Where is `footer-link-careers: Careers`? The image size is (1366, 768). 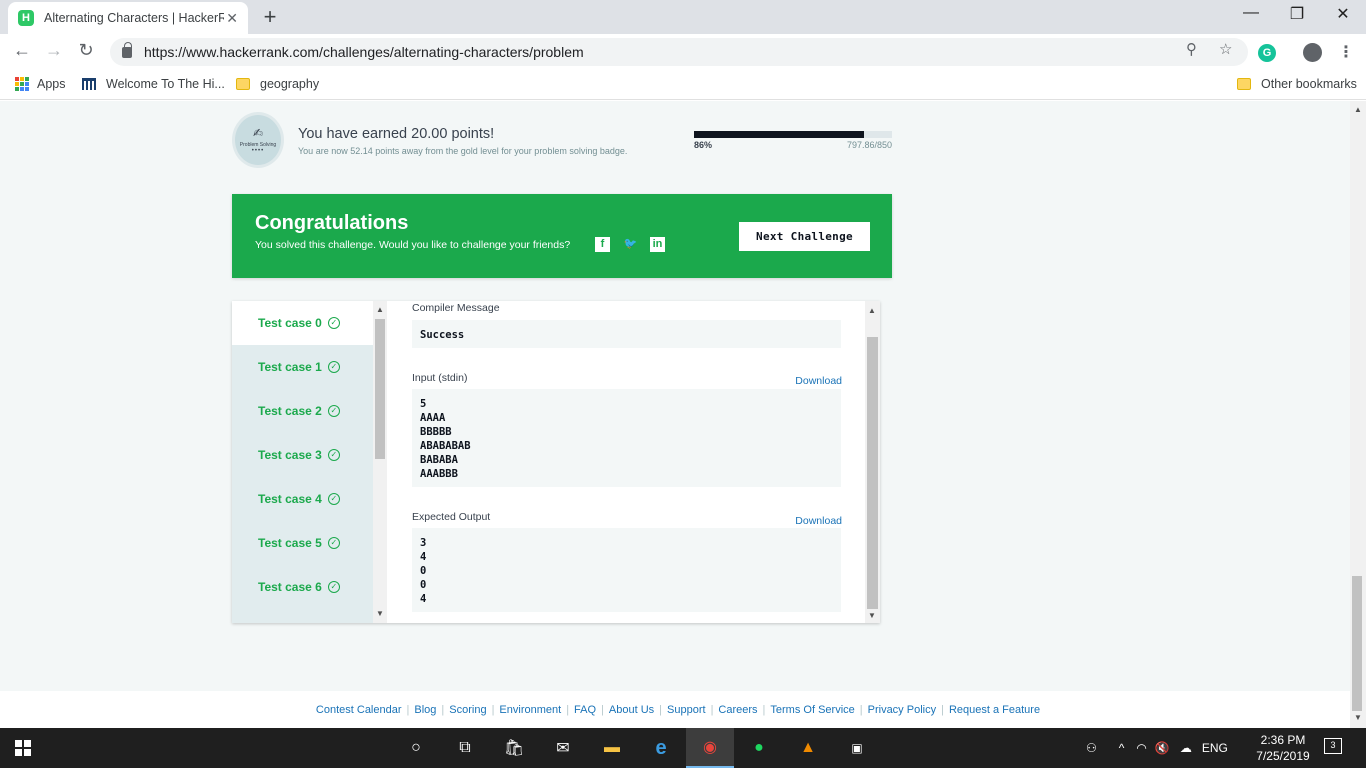 footer-link-careers: Careers is located at coordinates (737, 710).